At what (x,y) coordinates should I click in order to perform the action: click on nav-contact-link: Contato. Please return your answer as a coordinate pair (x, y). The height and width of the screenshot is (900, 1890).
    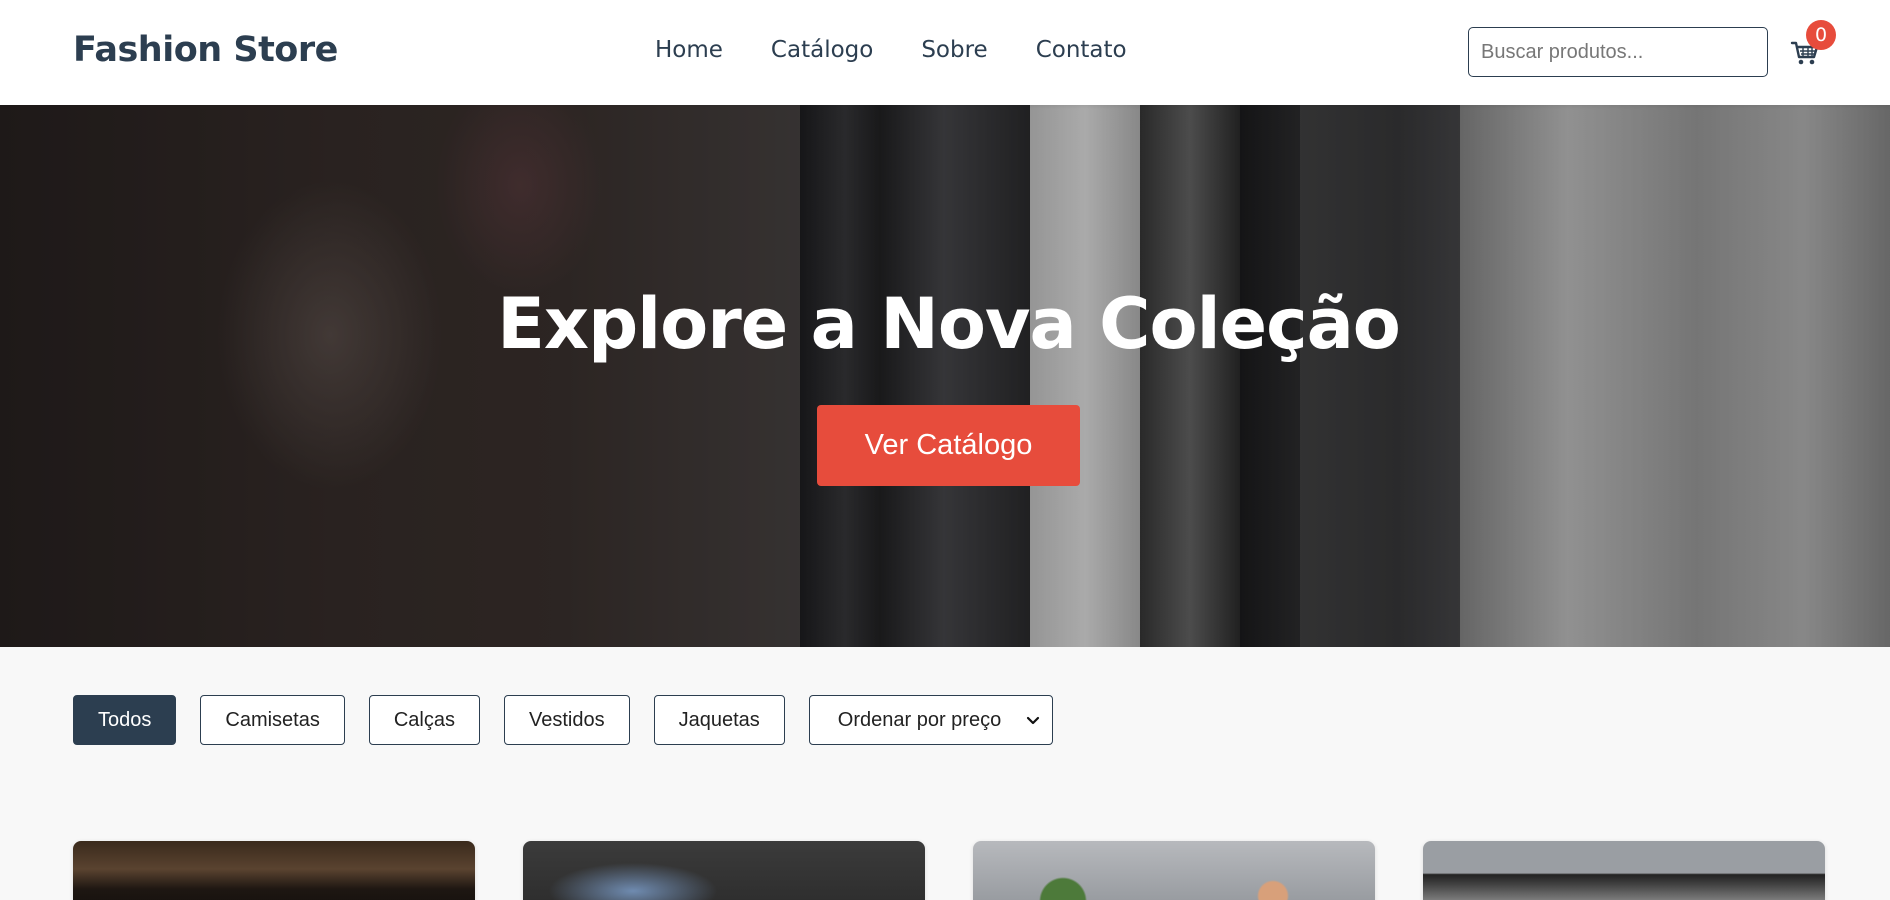
    Looking at the image, I should click on (1081, 50).